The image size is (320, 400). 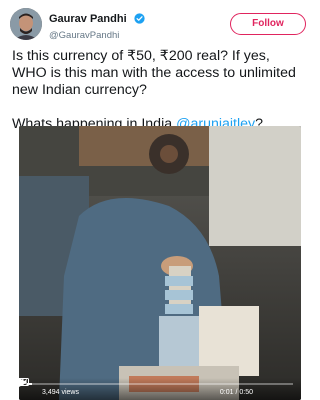 I want to click on video-progress-track, so click(x=160, y=384).